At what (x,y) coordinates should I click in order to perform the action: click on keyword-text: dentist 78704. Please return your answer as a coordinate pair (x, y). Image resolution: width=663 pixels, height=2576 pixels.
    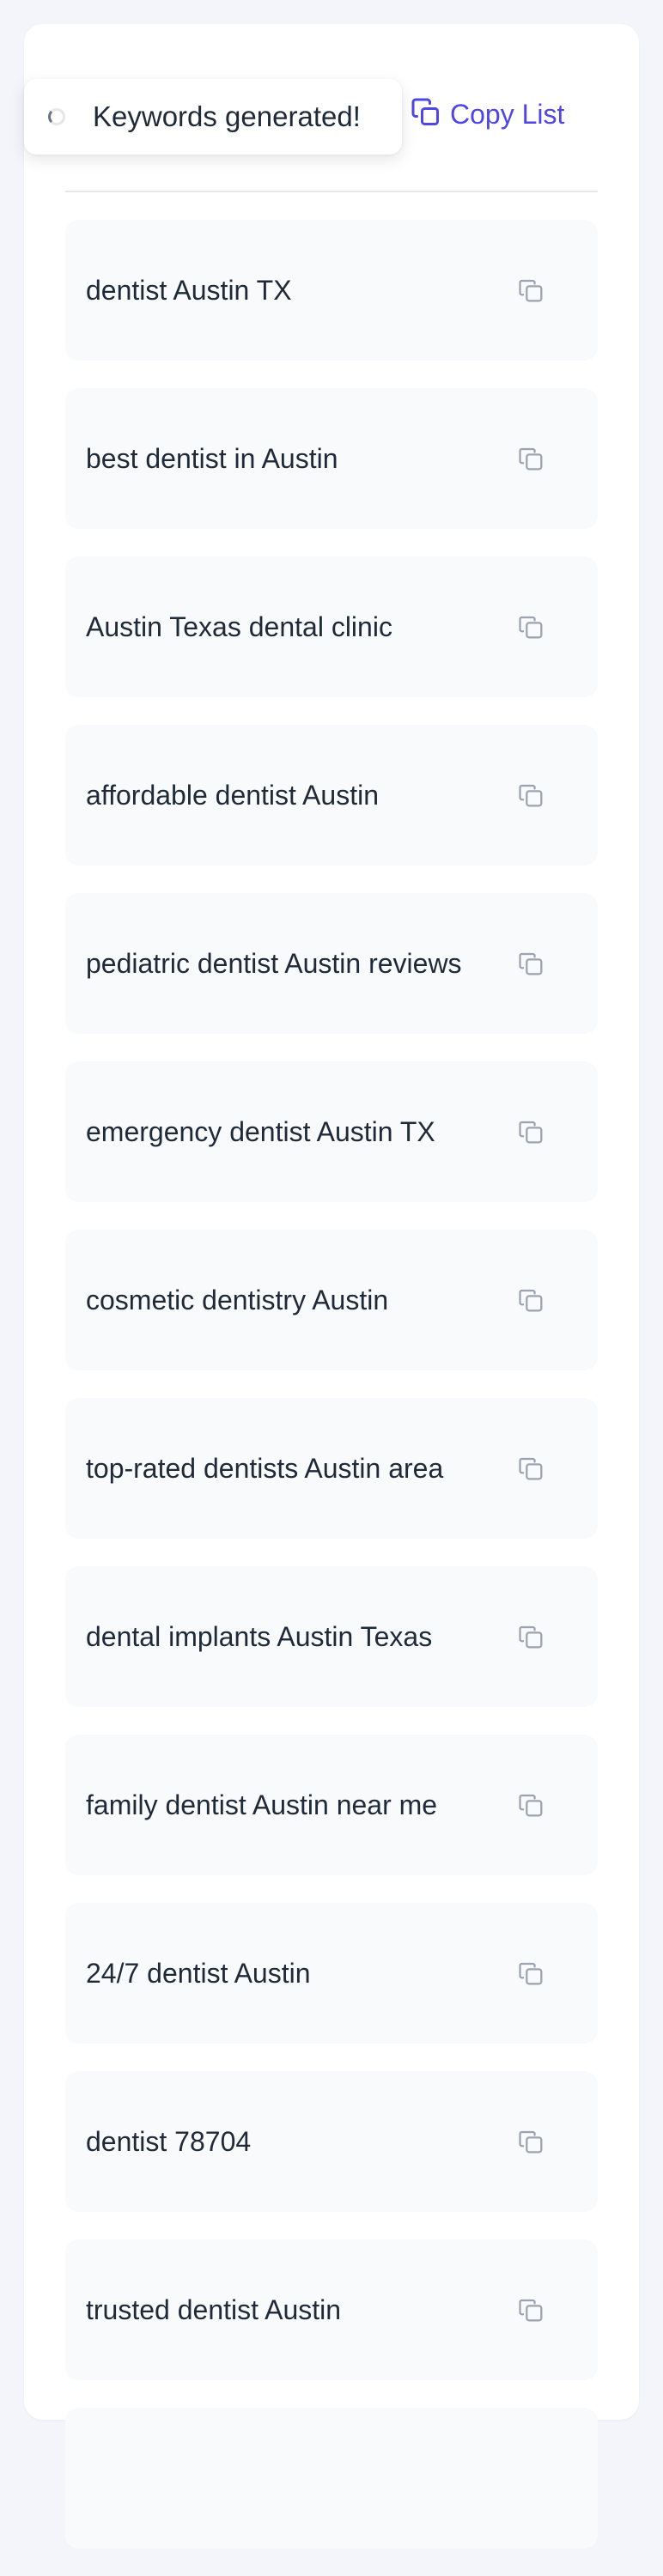
    Looking at the image, I should click on (169, 2141).